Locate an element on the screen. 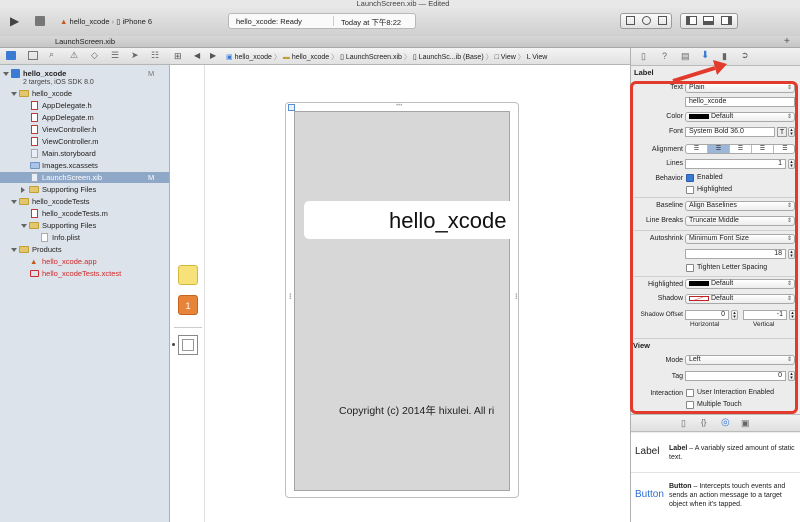 Image resolution: width=800 pixels, height=522 pixels. resize-handle-top: ••• is located at coordinates (399, 106).